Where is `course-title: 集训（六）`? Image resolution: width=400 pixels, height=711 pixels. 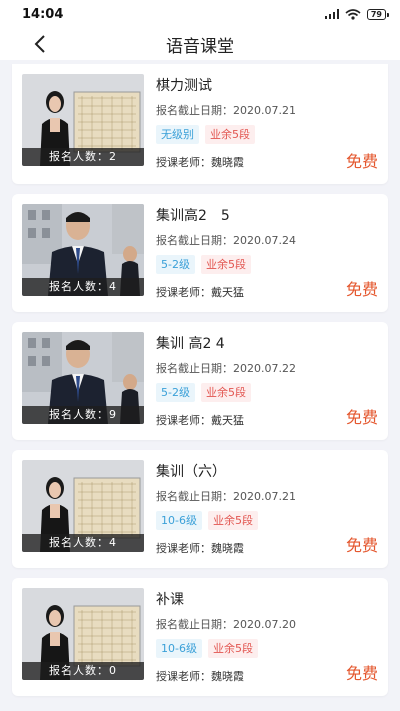
course-title: 集训（六） is located at coordinates (191, 472).